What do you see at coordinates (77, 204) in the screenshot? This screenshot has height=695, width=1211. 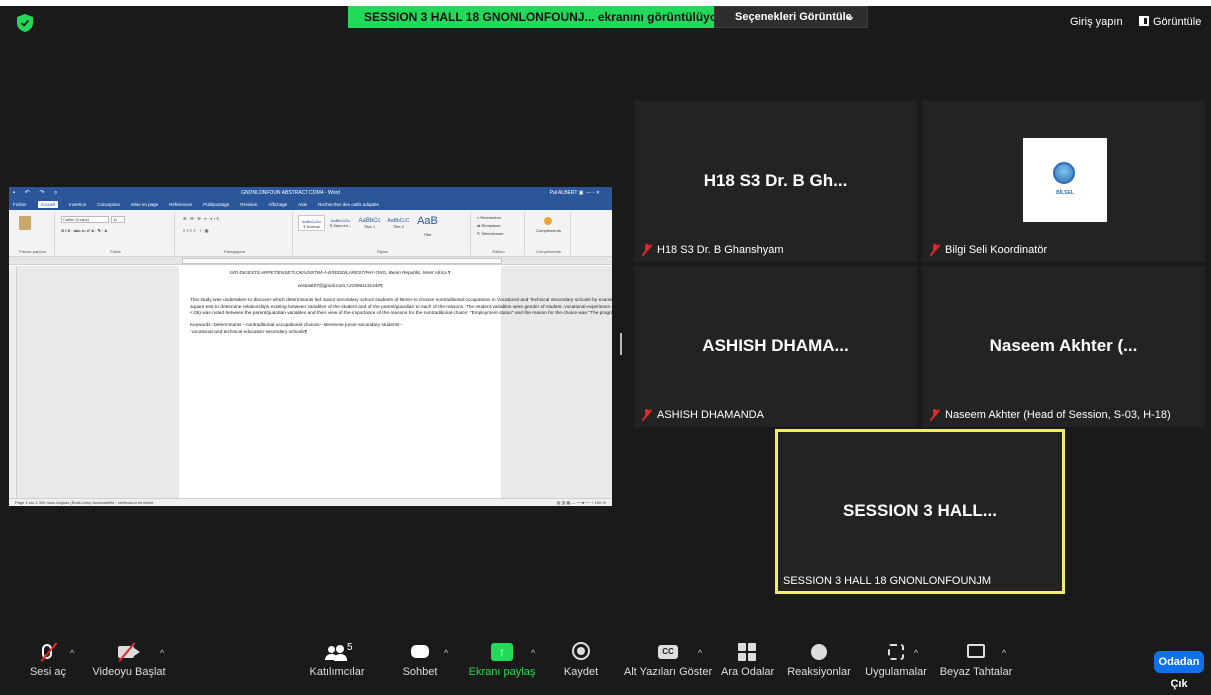 I see `menu-insertion: Insertion` at bounding box center [77, 204].